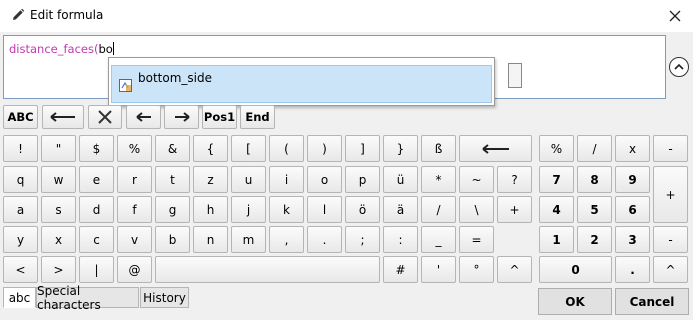  Describe the element at coordinates (172, 239) in the screenshot. I see `key-4-r4: b` at that location.